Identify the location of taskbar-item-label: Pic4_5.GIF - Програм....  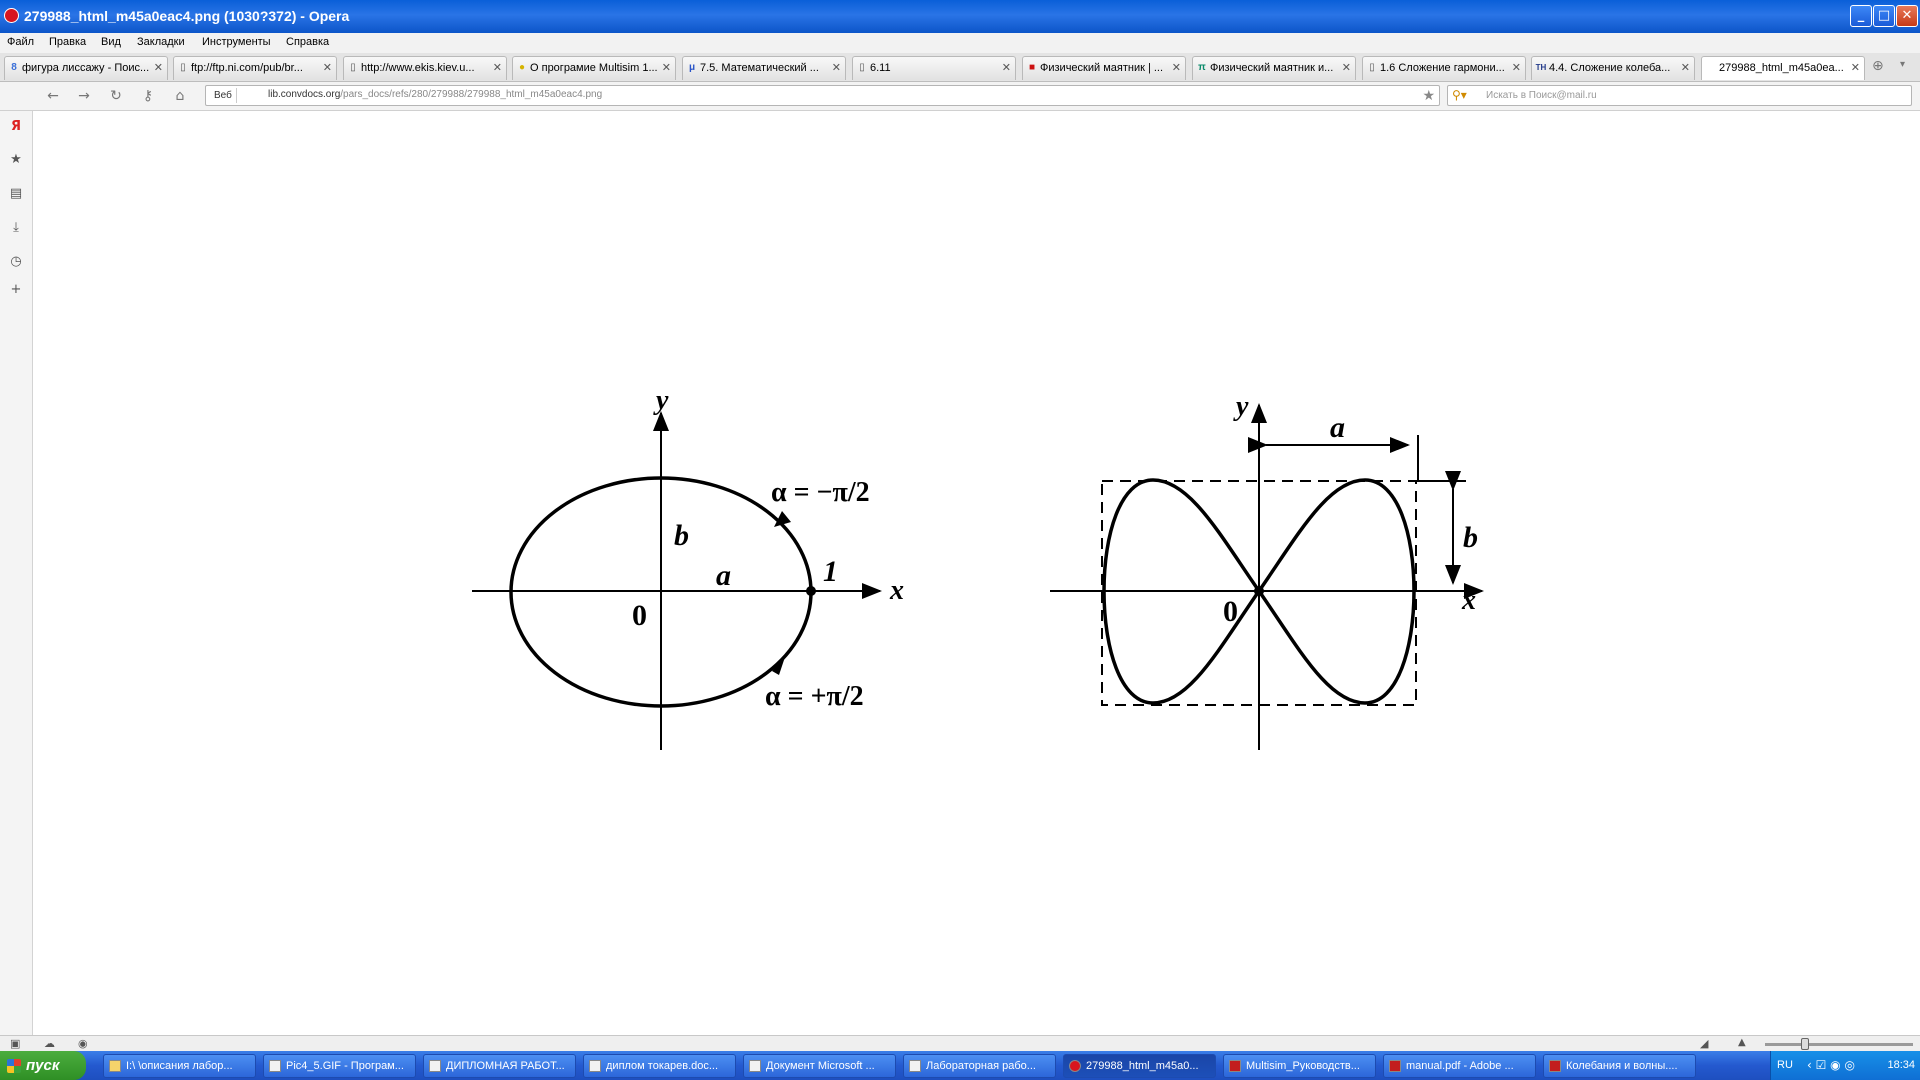
(345, 1066).